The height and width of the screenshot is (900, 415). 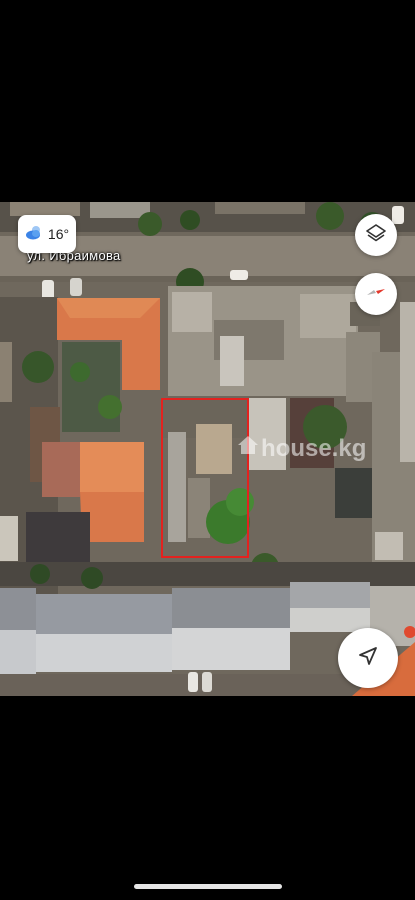 I want to click on home-indicator, so click(x=208, y=886).